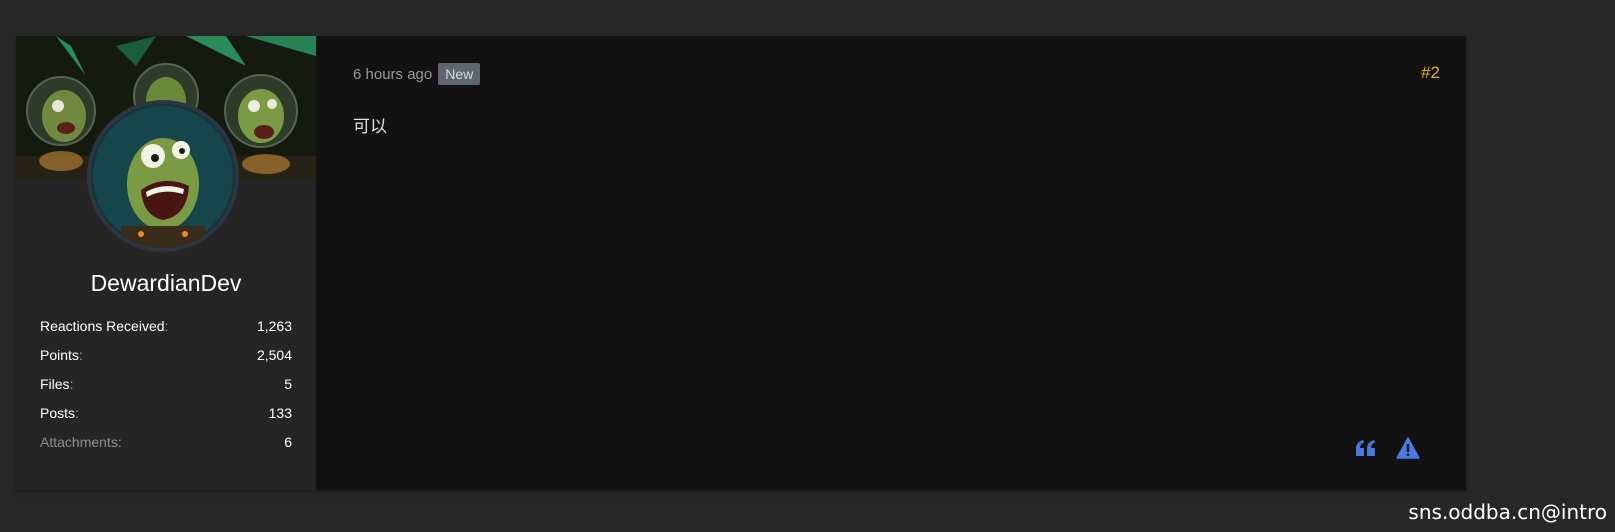 The image size is (1615, 532). I want to click on stat-value: 1,263, so click(274, 326).